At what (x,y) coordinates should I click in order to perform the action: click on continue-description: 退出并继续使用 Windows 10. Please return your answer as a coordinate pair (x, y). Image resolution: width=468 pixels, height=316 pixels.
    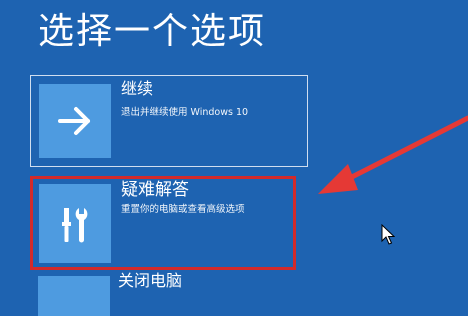
    Looking at the image, I should click on (185, 112).